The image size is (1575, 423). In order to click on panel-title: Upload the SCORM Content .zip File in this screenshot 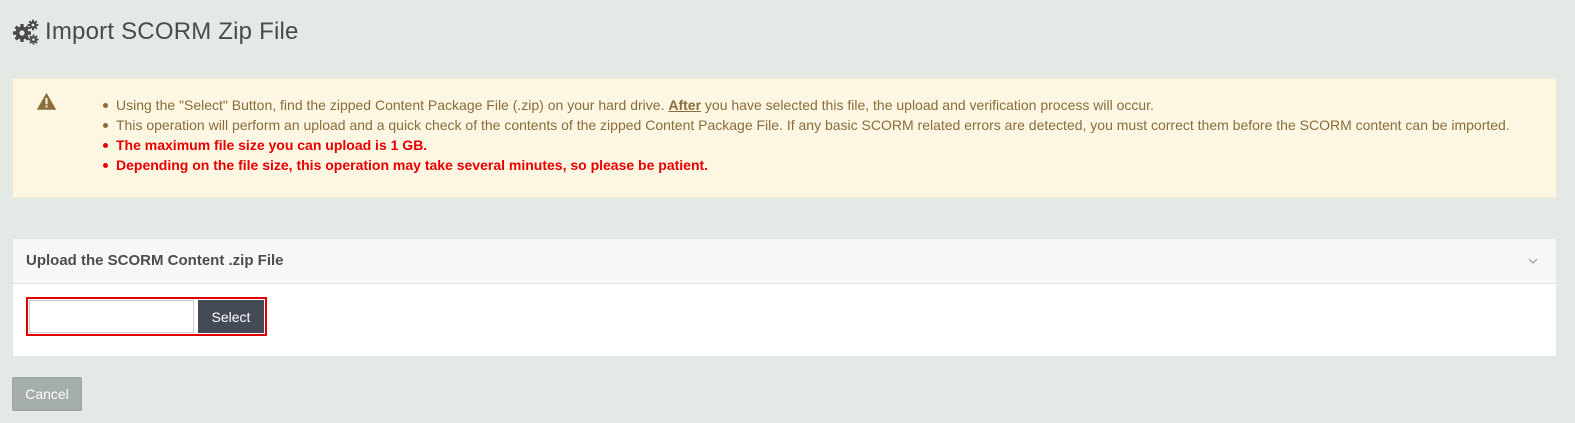, I will do `click(155, 260)`.